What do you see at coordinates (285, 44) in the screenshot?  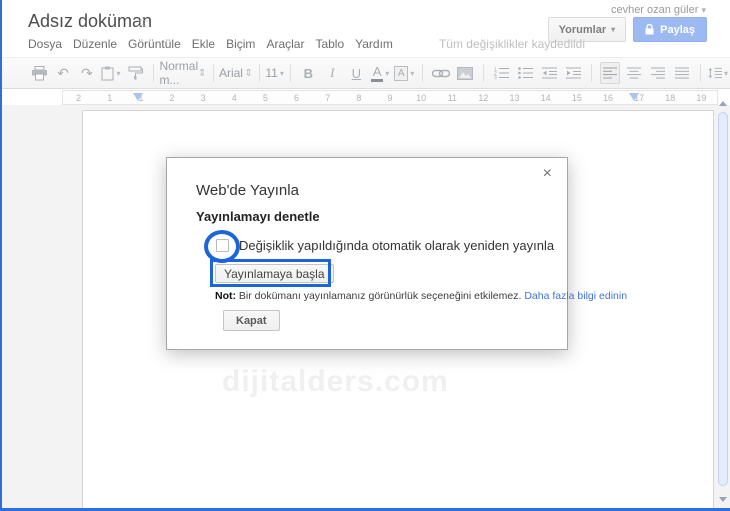 I see `menu-item: Araçlar` at bounding box center [285, 44].